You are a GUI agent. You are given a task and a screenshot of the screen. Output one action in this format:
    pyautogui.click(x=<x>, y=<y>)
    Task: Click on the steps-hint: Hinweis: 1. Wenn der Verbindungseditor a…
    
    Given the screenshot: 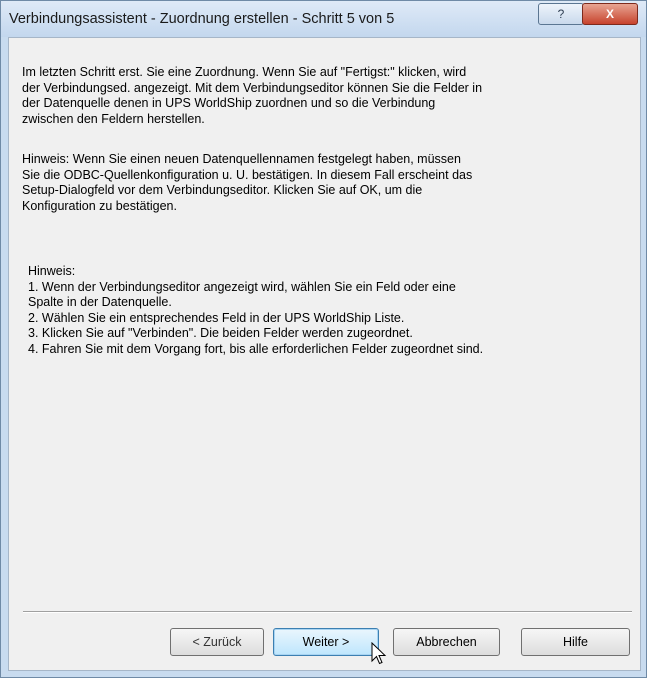 What is the action you would take?
    pyautogui.click(x=256, y=310)
    